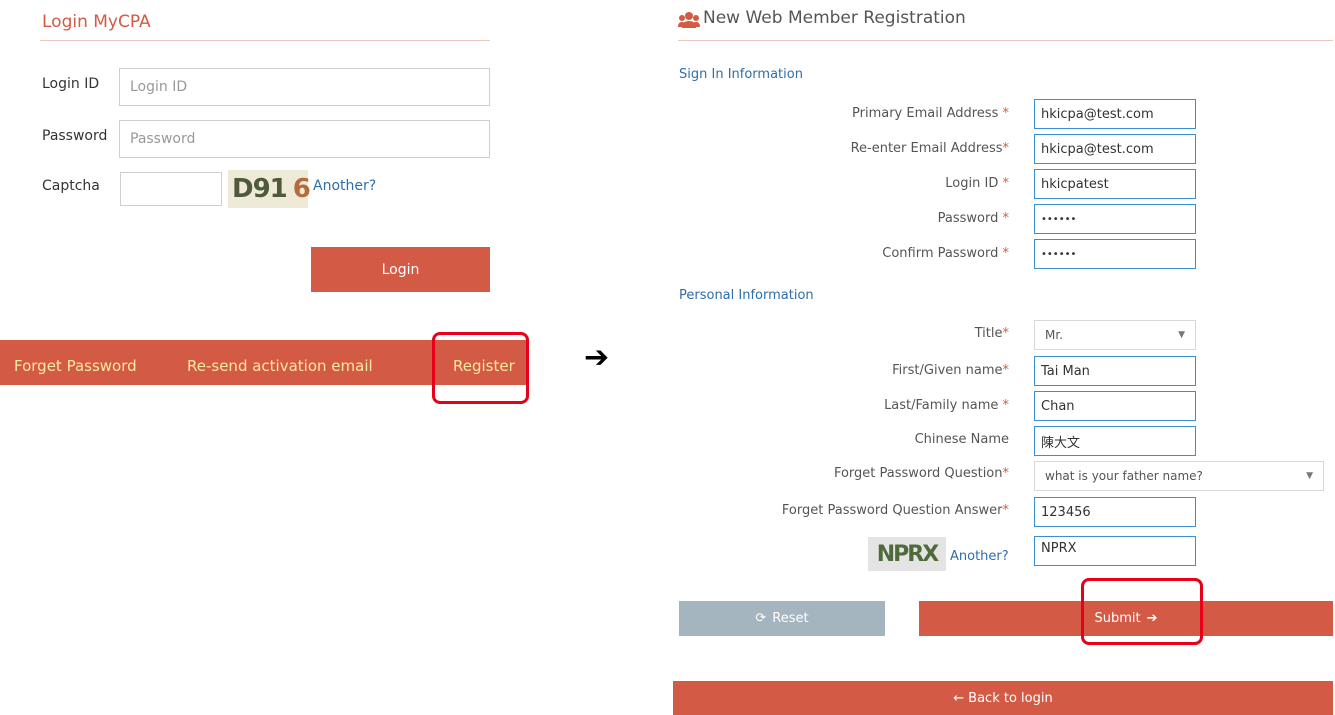 This screenshot has height=715, width=1335. I want to click on forget-password-link: Forget Password, so click(75, 366).